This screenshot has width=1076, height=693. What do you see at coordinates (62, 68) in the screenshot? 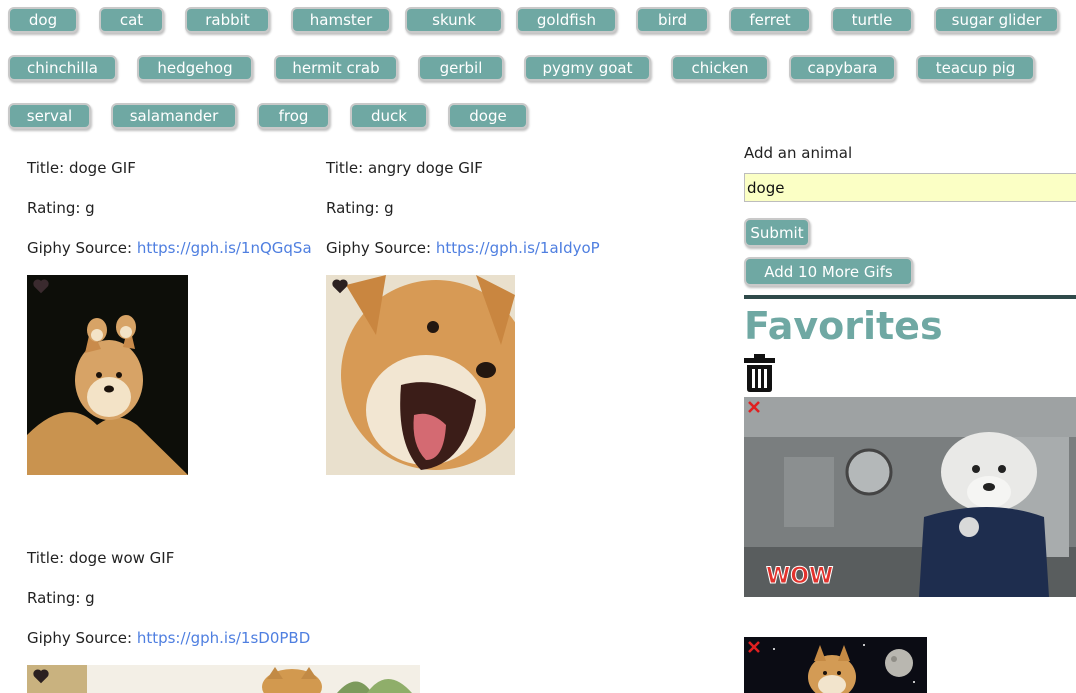
I see `topic-button-chinchilla: chinchilla` at bounding box center [62, 68].